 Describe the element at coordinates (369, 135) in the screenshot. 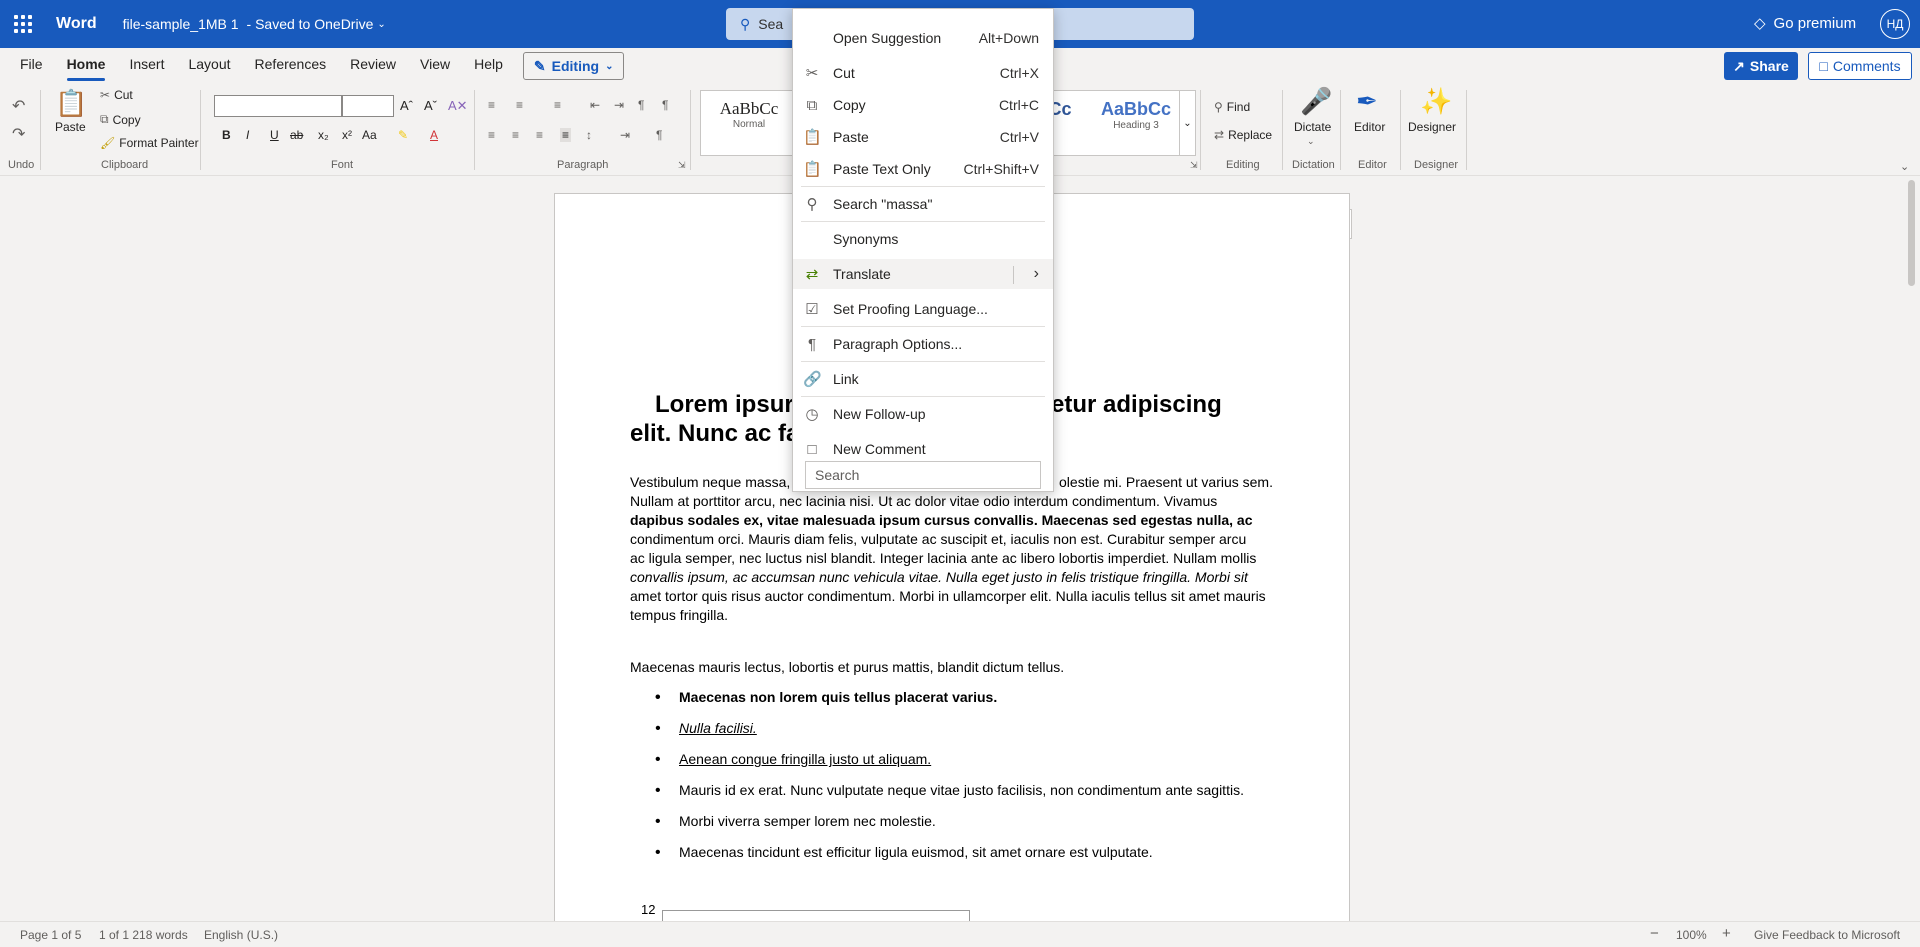

I see `change-case-icon: Aa` at that location.